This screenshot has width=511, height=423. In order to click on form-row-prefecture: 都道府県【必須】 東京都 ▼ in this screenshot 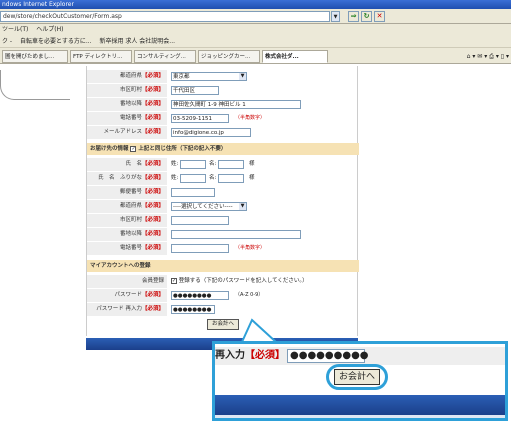, I will do `click(223, 76)`.